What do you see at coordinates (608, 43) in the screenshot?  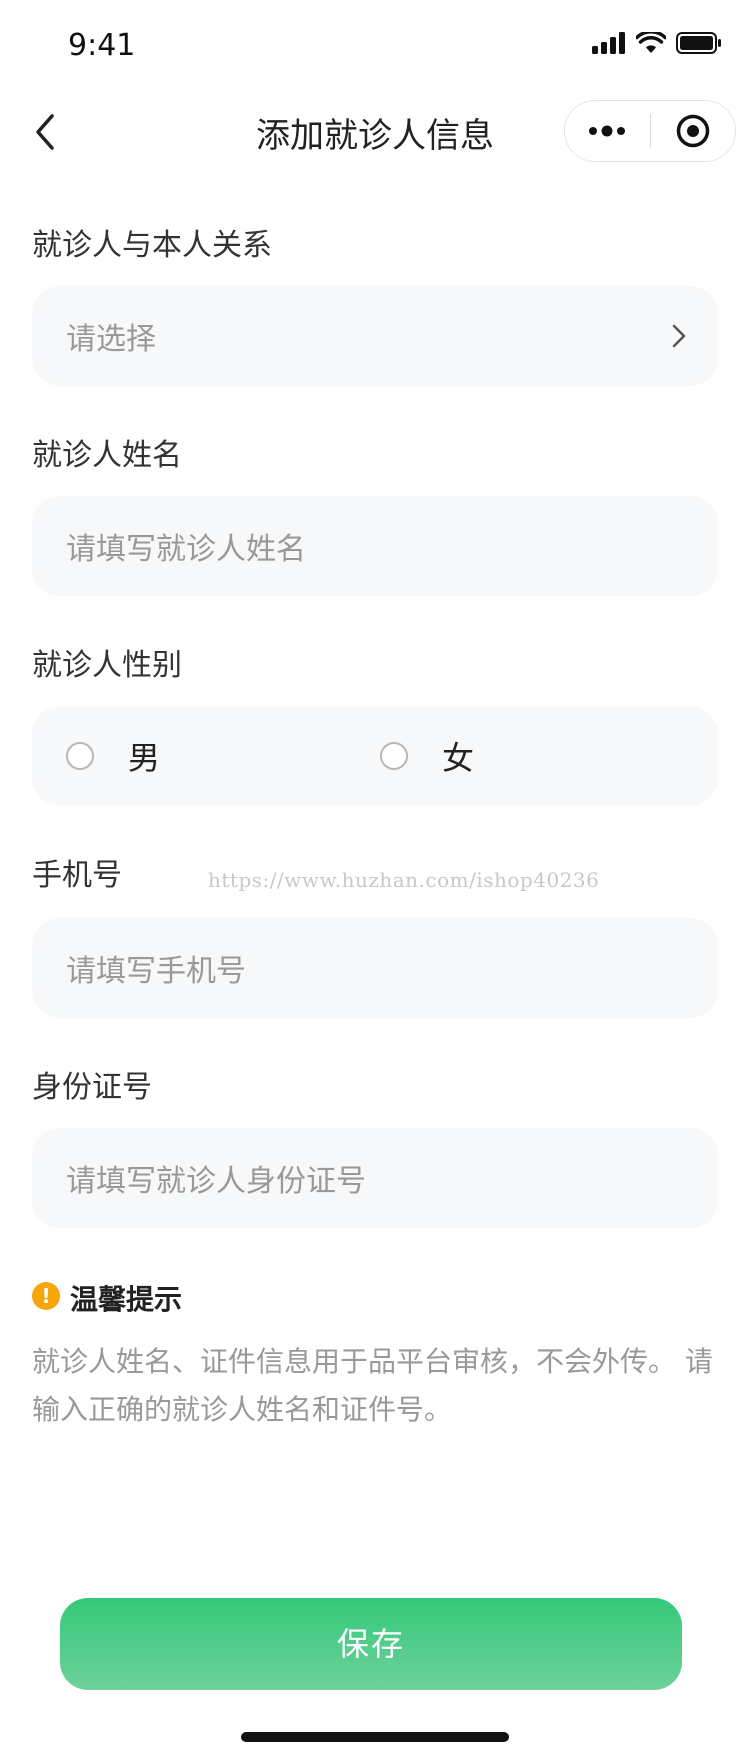 I see `signal-icon` at bounding box center [608, 43].